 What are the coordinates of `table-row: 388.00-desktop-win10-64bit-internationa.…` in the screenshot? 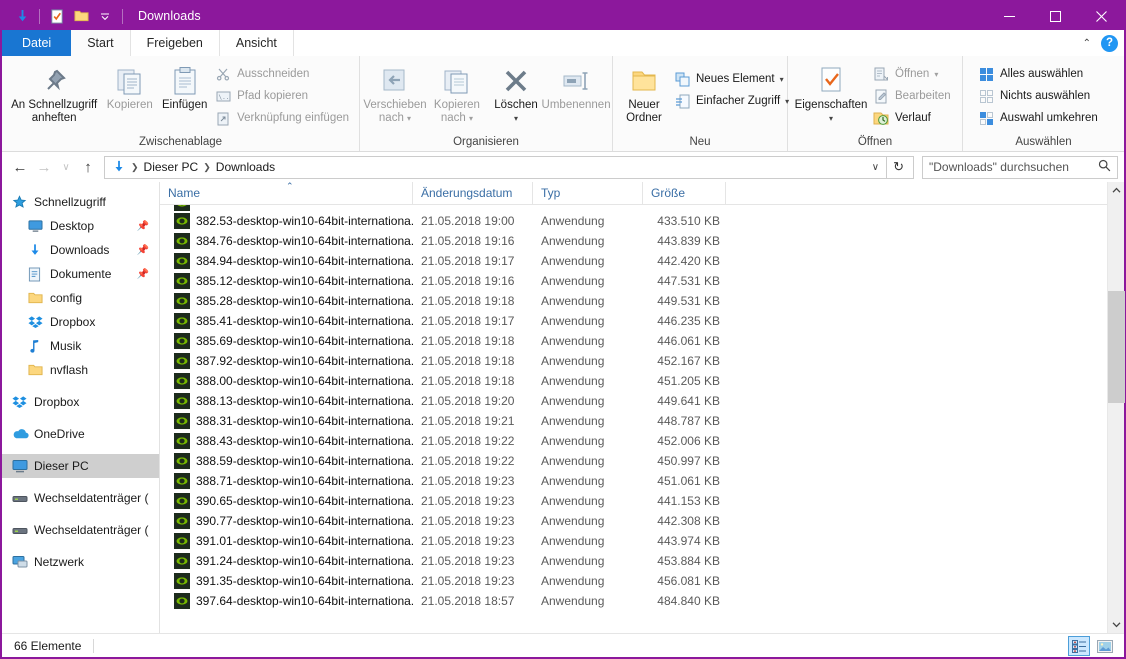 It's located at (633, 381).